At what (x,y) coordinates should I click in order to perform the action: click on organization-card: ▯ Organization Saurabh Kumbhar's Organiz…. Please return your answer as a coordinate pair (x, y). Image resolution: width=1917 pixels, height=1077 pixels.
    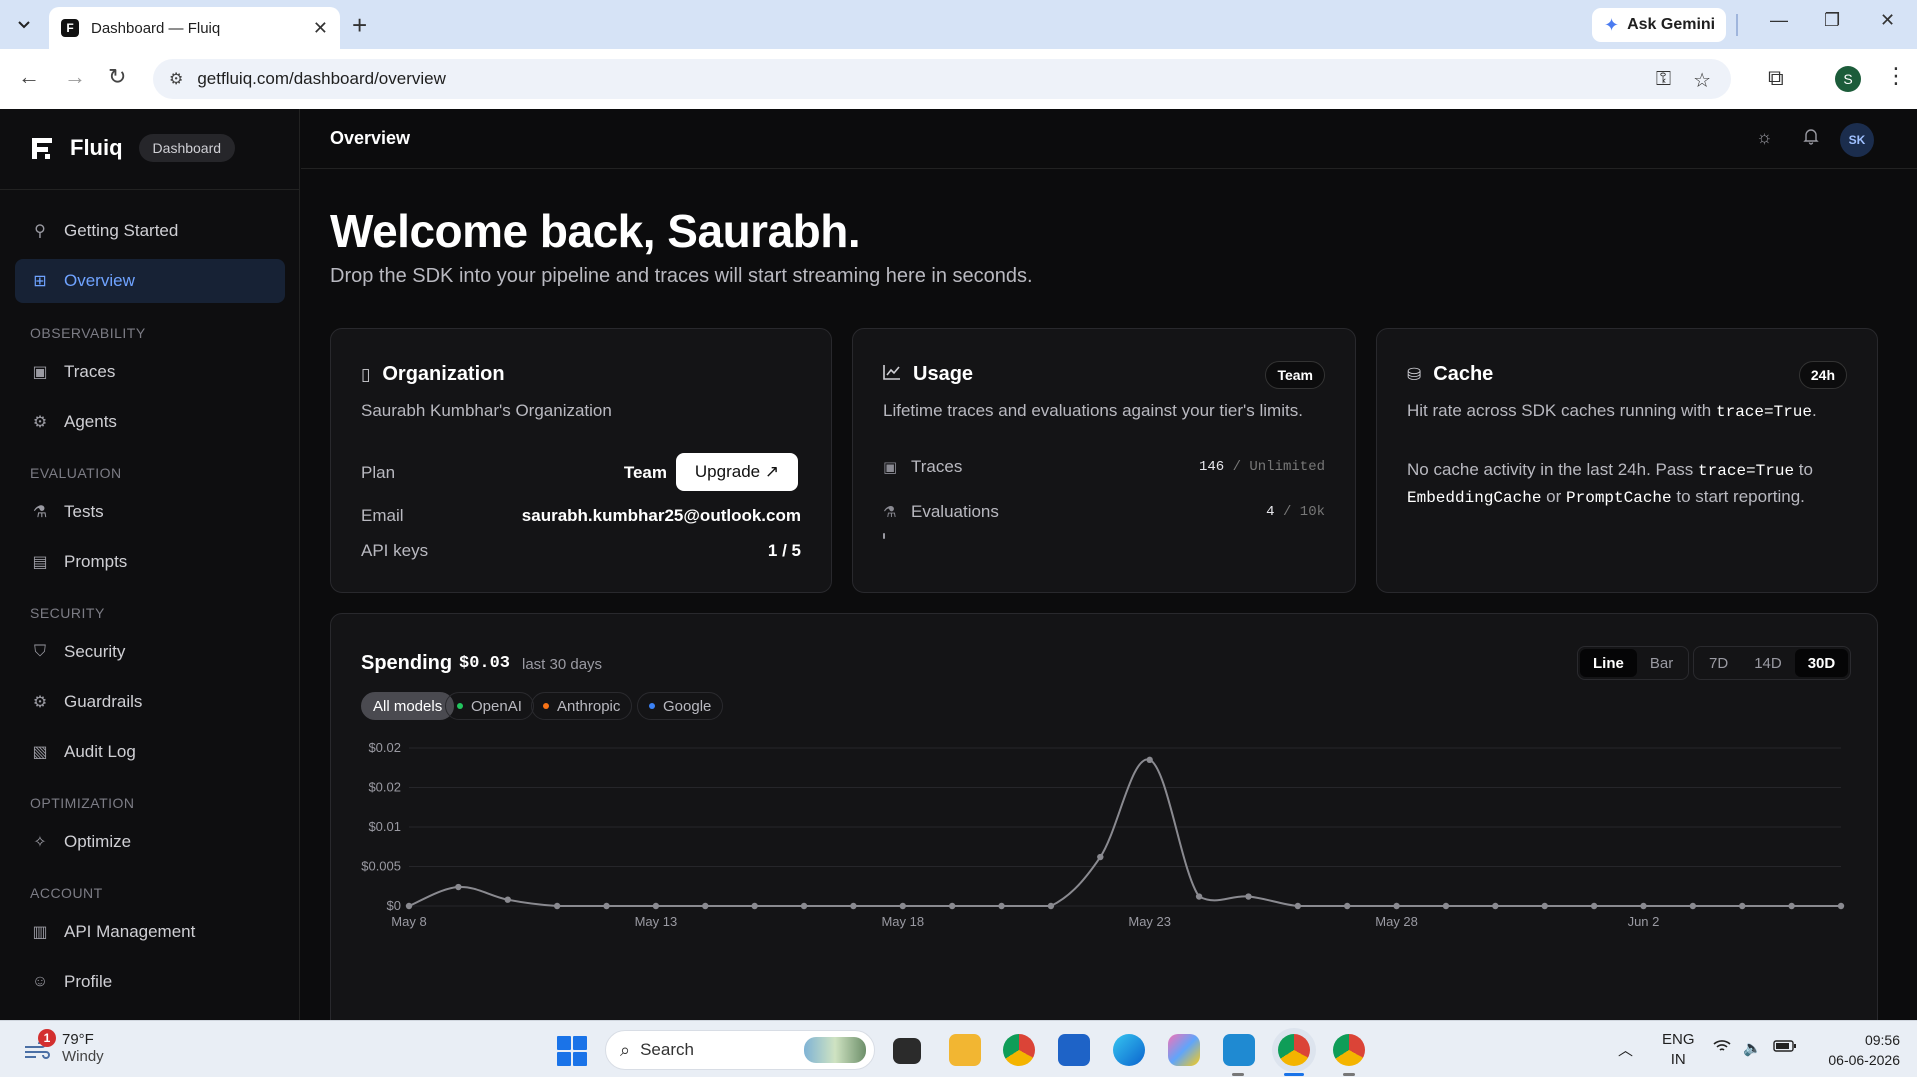
    Looking at the image, I should click on (581, 460).